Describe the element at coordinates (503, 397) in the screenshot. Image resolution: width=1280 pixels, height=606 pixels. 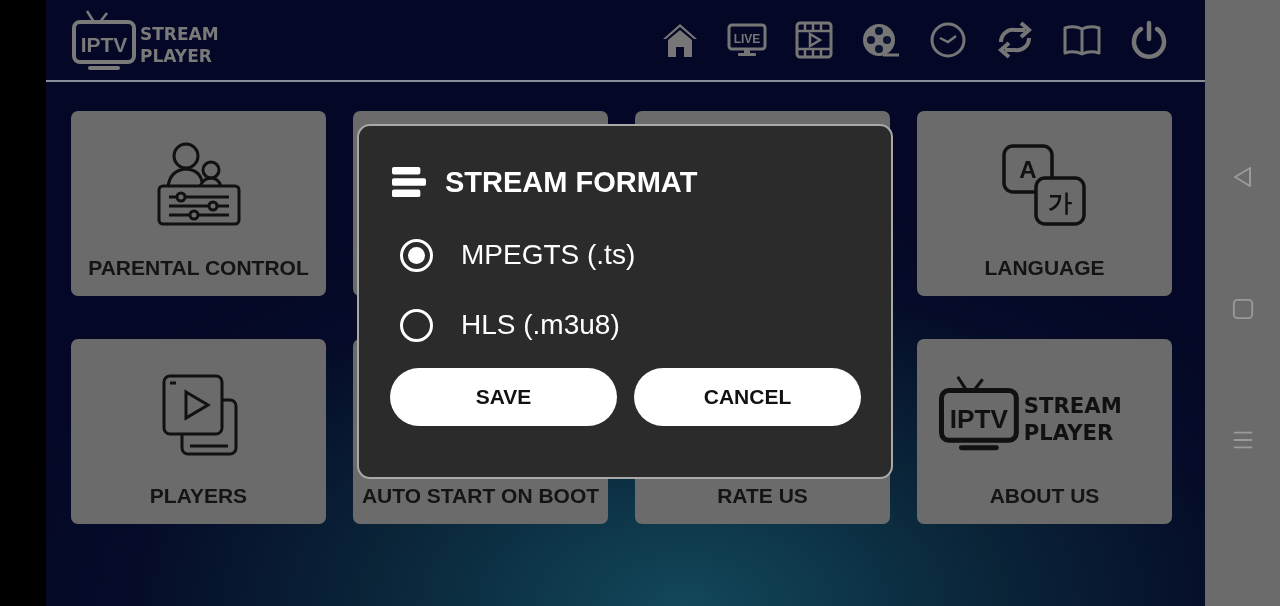
I see `dialog-button: SAVE` at that location.